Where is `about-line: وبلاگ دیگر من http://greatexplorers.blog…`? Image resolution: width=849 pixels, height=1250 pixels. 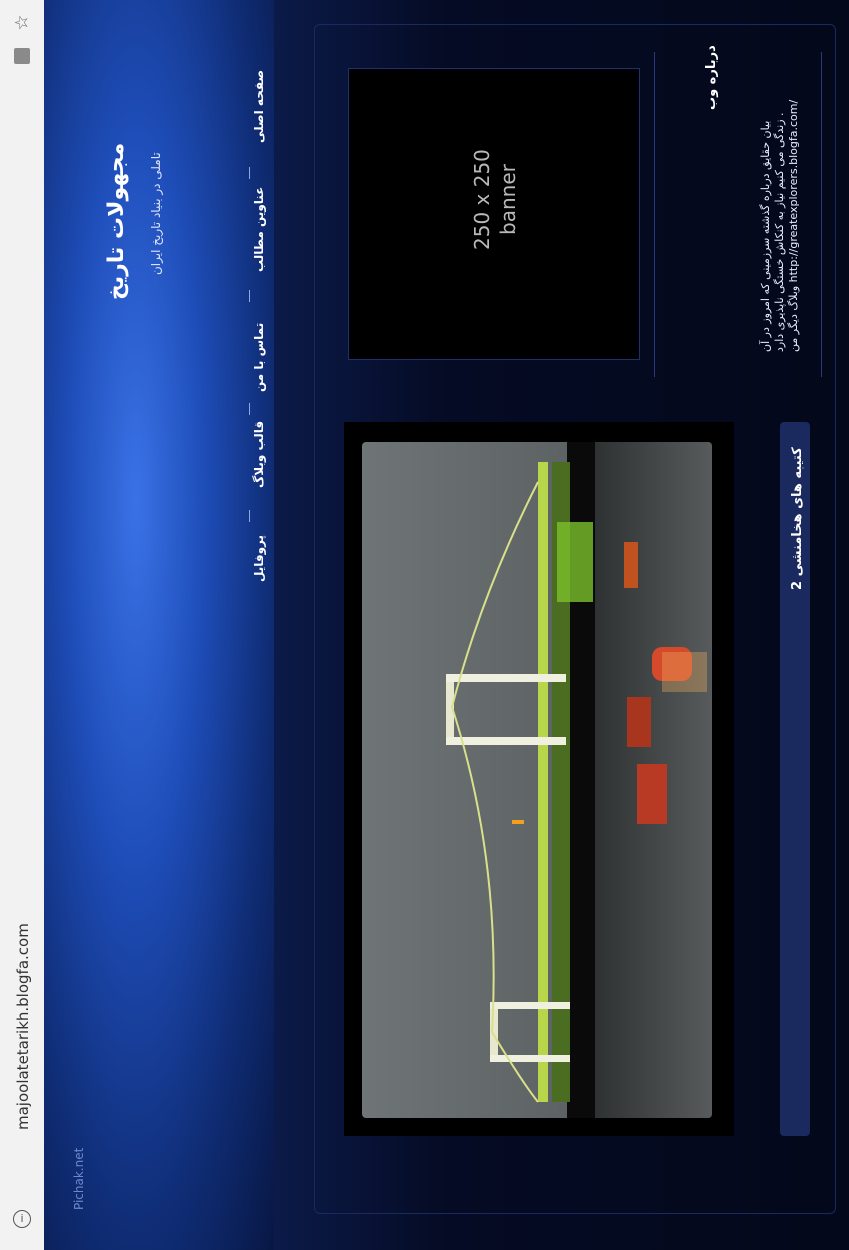 about-line: وبلاگ دیگر من http://greatexplorers.blog… is located at coordinates (794, 226).